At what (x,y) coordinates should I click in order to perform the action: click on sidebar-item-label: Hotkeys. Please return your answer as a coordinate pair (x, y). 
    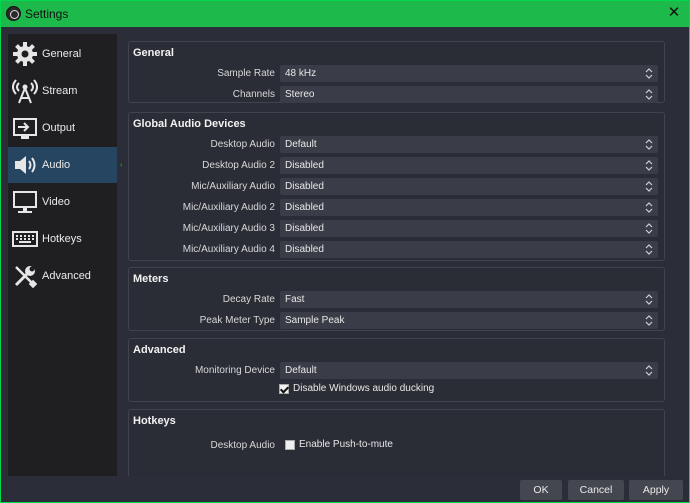
    Looking at the image, I should click on (62, 239).